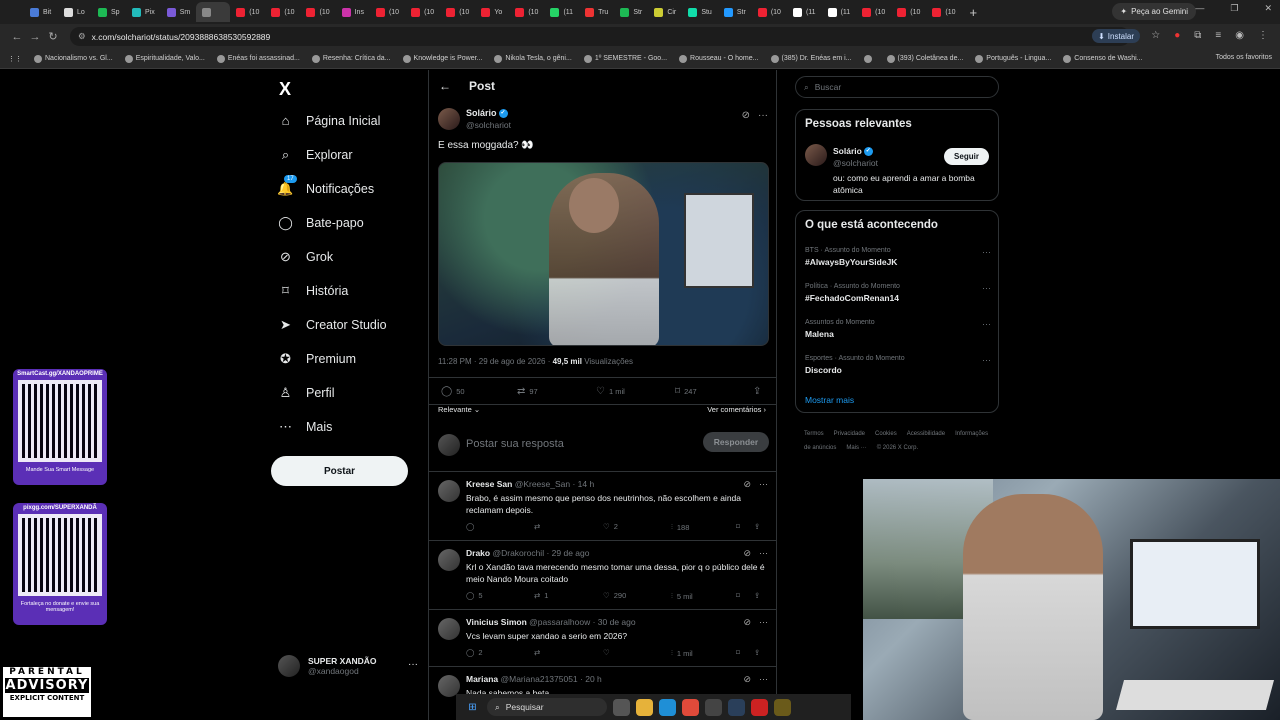 The width and height of the screenshot is (1280, 720). What do you see at coordinates (1239, 35) in the screenshot?
I see `profile-icon: ◉` at bounding box center [1239, 35].